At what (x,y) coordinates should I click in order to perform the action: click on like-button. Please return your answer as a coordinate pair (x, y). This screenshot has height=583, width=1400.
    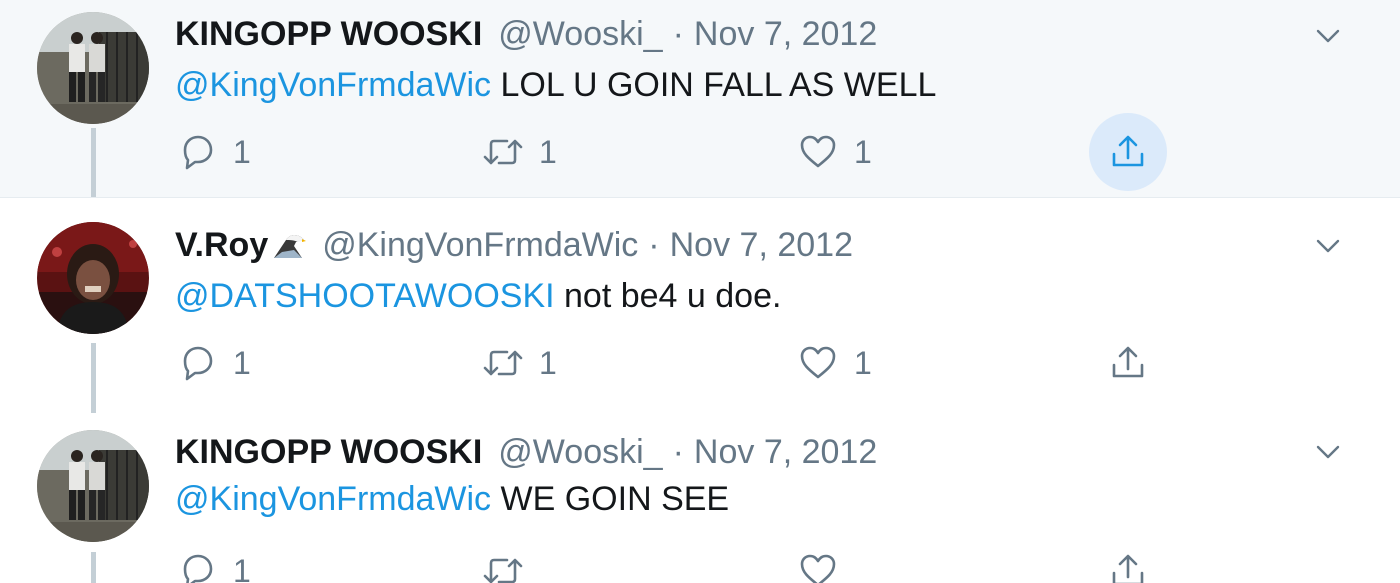
    Looking at the image, I should click on (825, 565).